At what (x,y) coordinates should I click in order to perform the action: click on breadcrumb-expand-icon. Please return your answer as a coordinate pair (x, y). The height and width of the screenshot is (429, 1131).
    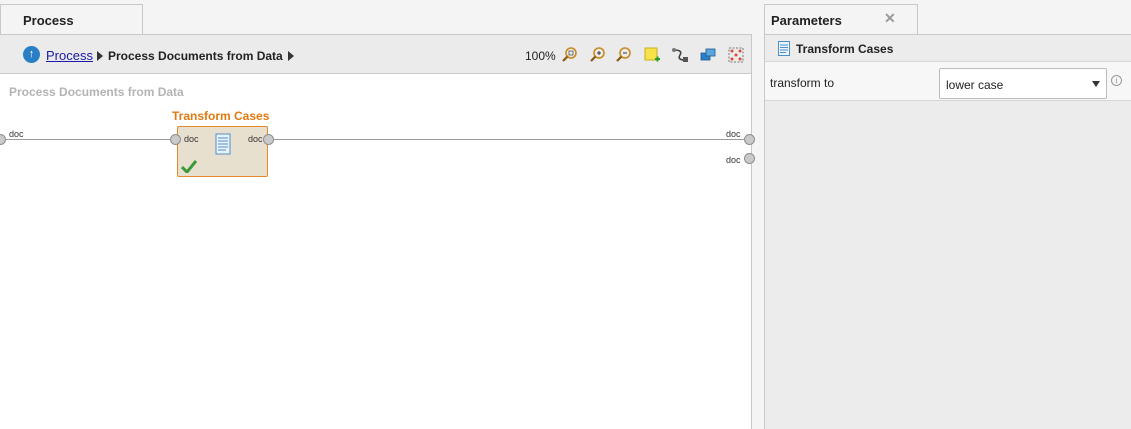
    Looking at the image, I should click on (291, 56).